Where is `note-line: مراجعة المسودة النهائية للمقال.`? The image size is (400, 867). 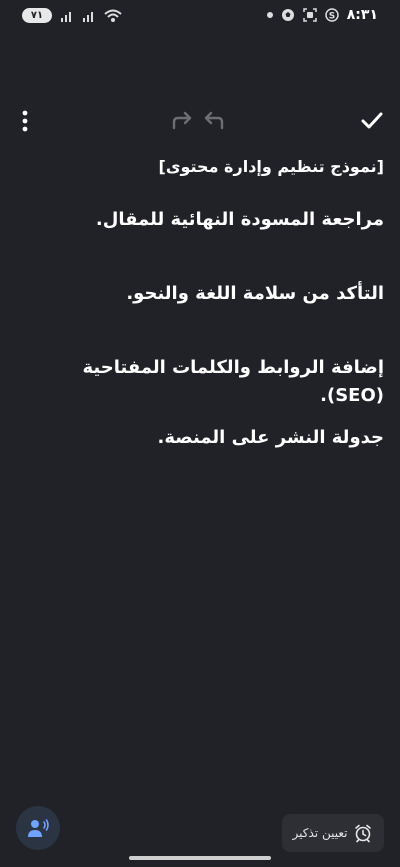
note-line: مراجعة المسودة النهائية للمقال. is located at coordinates (240, 220).